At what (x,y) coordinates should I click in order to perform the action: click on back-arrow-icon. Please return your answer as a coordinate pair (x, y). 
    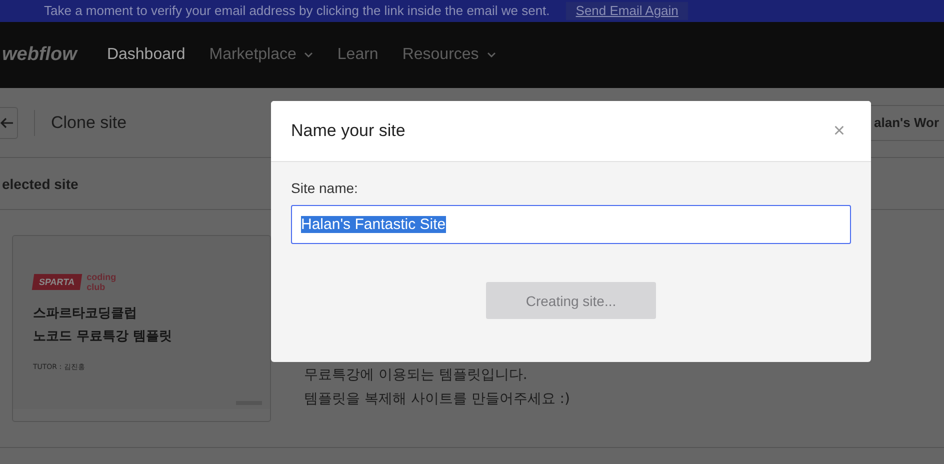
    Looking at the image, I should click on (7, 122).